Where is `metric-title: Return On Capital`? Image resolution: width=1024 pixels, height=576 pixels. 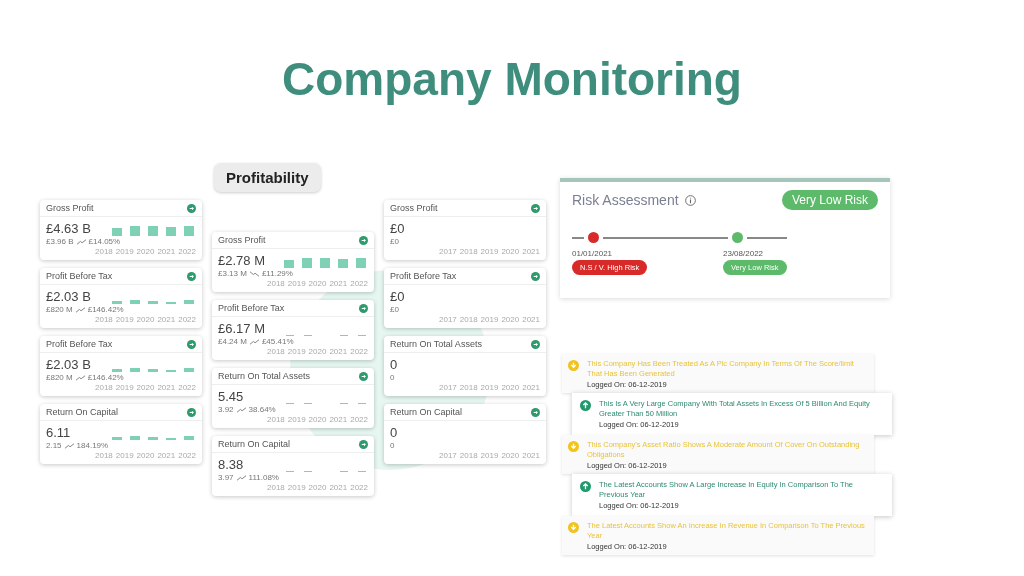
metric-title: Return On Capital is located at coordinates (82, 412).